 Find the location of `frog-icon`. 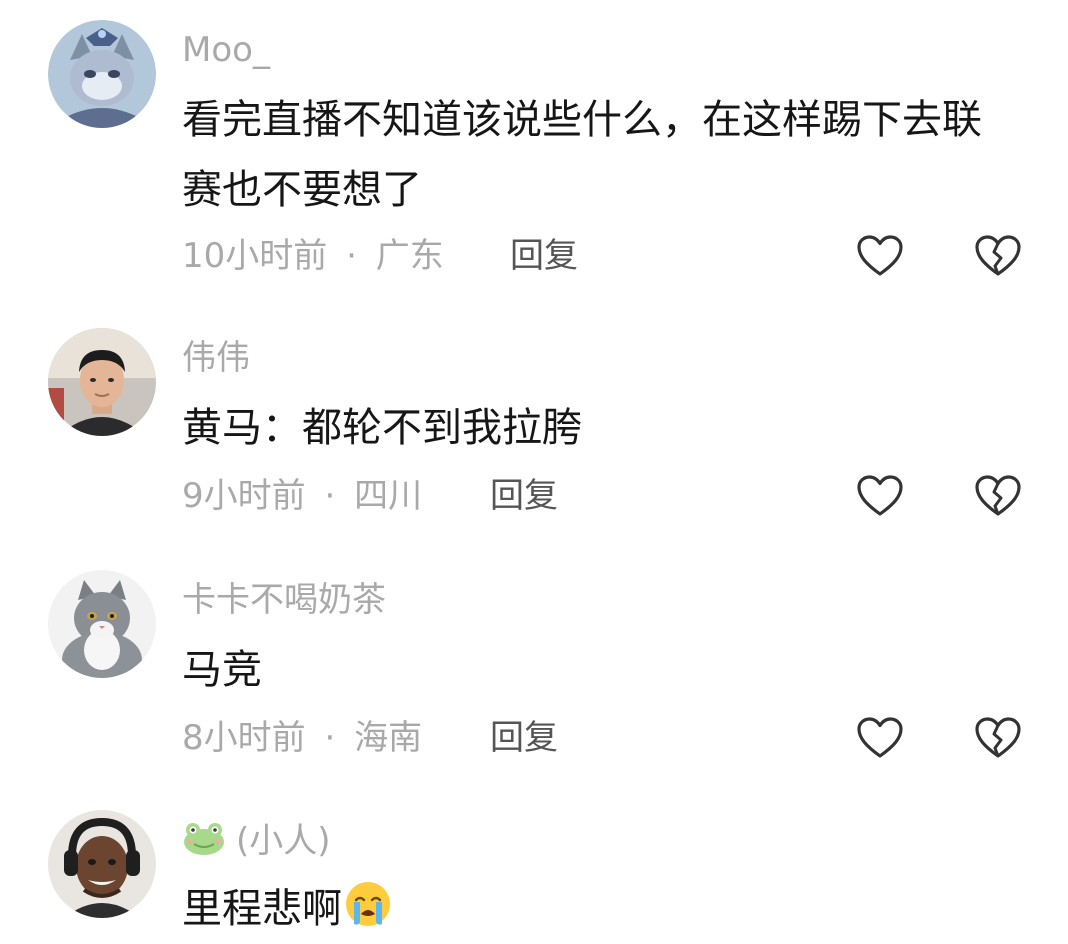

frog-icon is located at coordinates (204, 839).